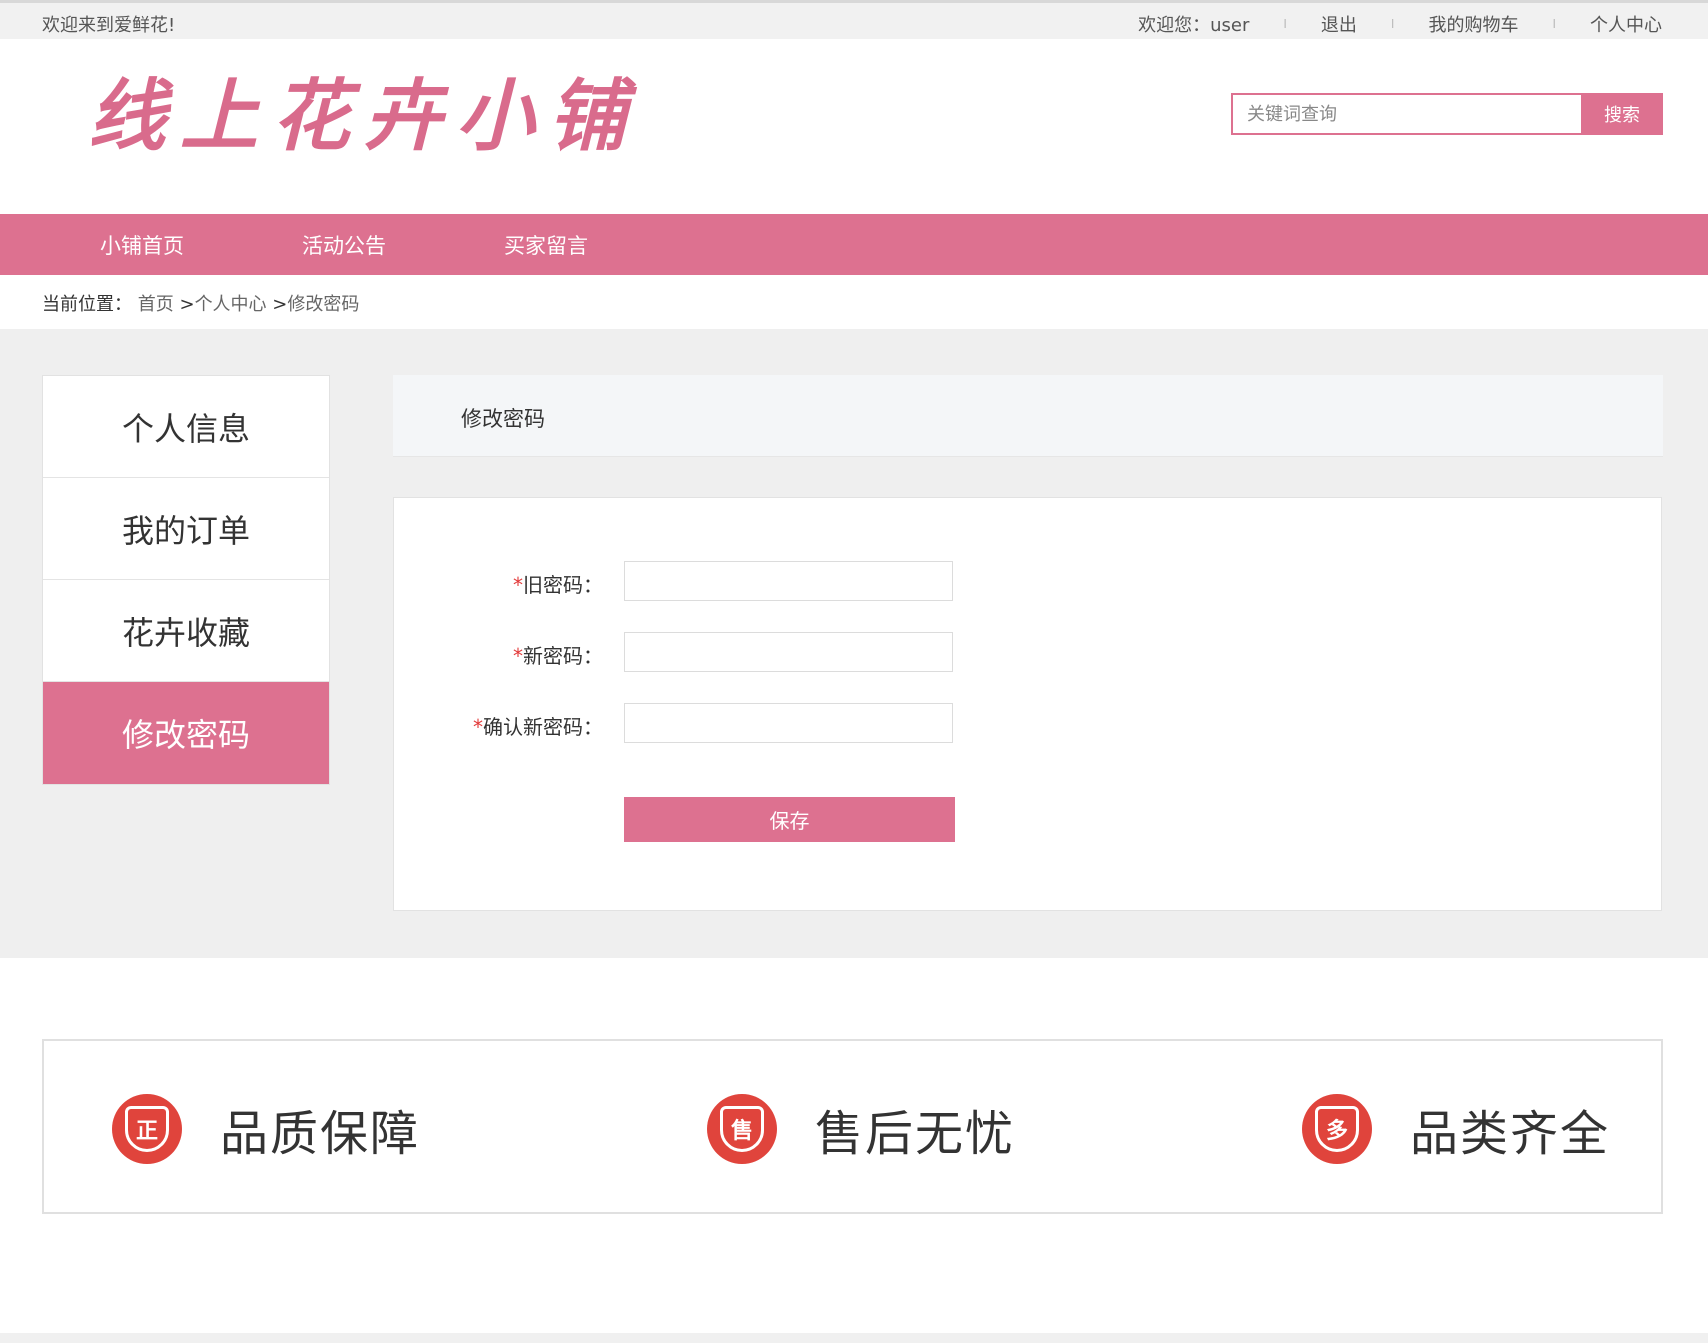  What do you see at coordinates (854, 1338) in the screenshot?
I see `footer-divider` at bounding box center [854, 1338].